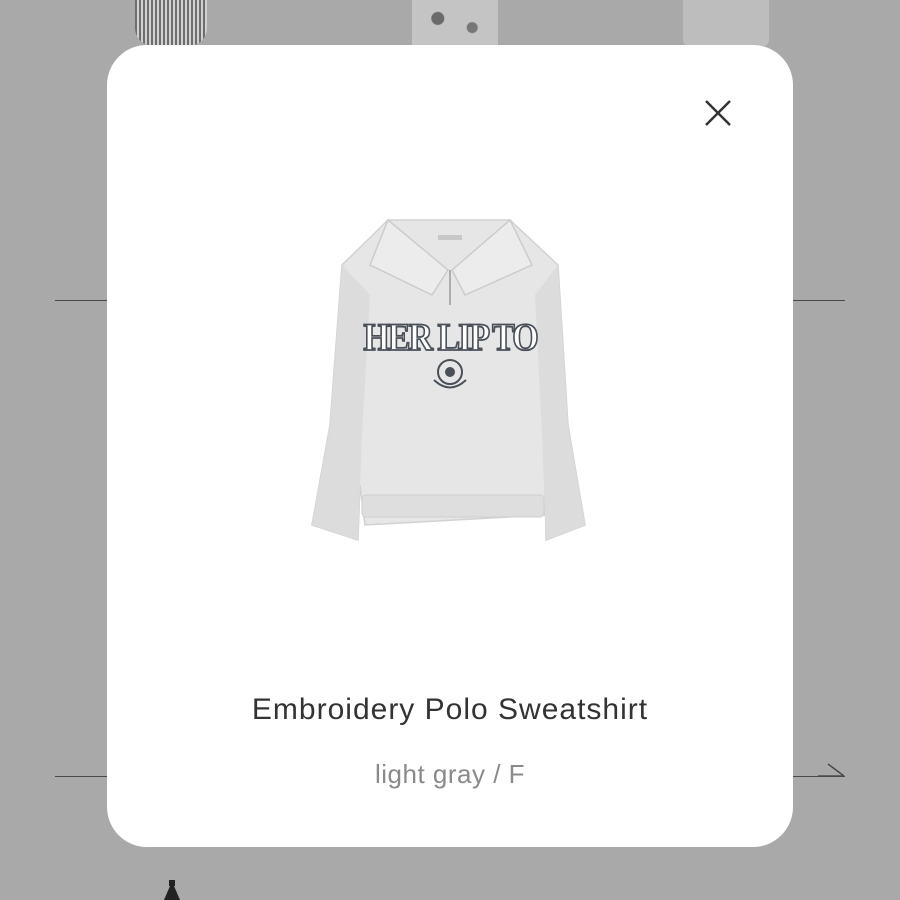  What do you see at coordinates (450, 709) in the screenshot?
I see `product-name: Embroidery Polo Sweatshirt` at bounding box center [450, 709].